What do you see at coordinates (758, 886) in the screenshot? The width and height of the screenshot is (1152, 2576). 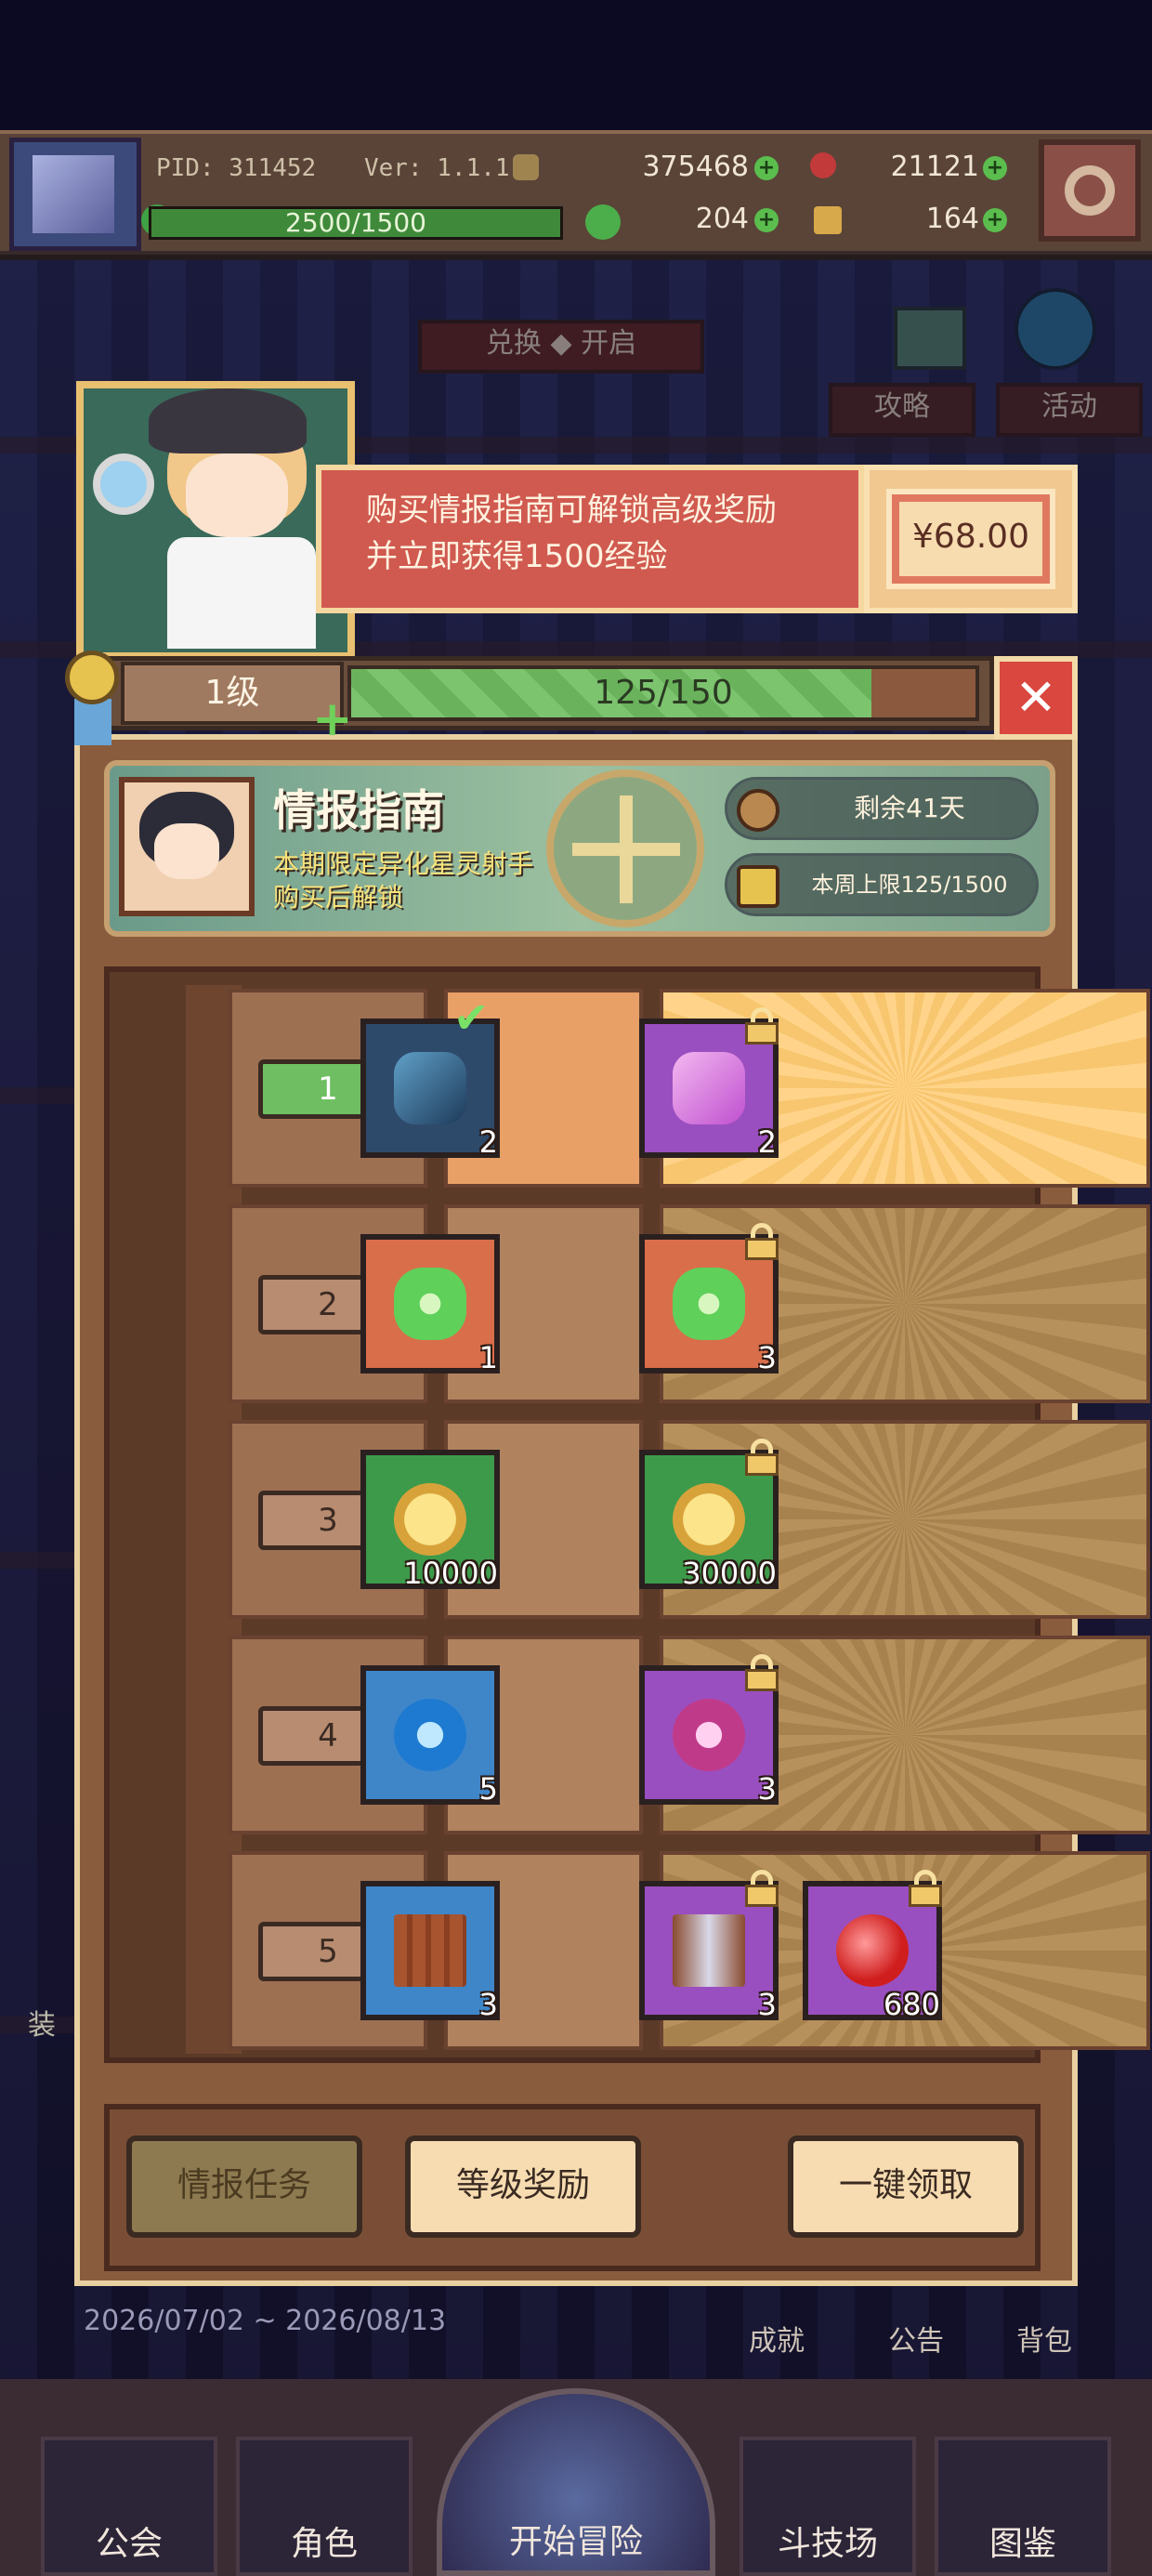 I see `medal-small-icon` at bounding box center [758, 886].